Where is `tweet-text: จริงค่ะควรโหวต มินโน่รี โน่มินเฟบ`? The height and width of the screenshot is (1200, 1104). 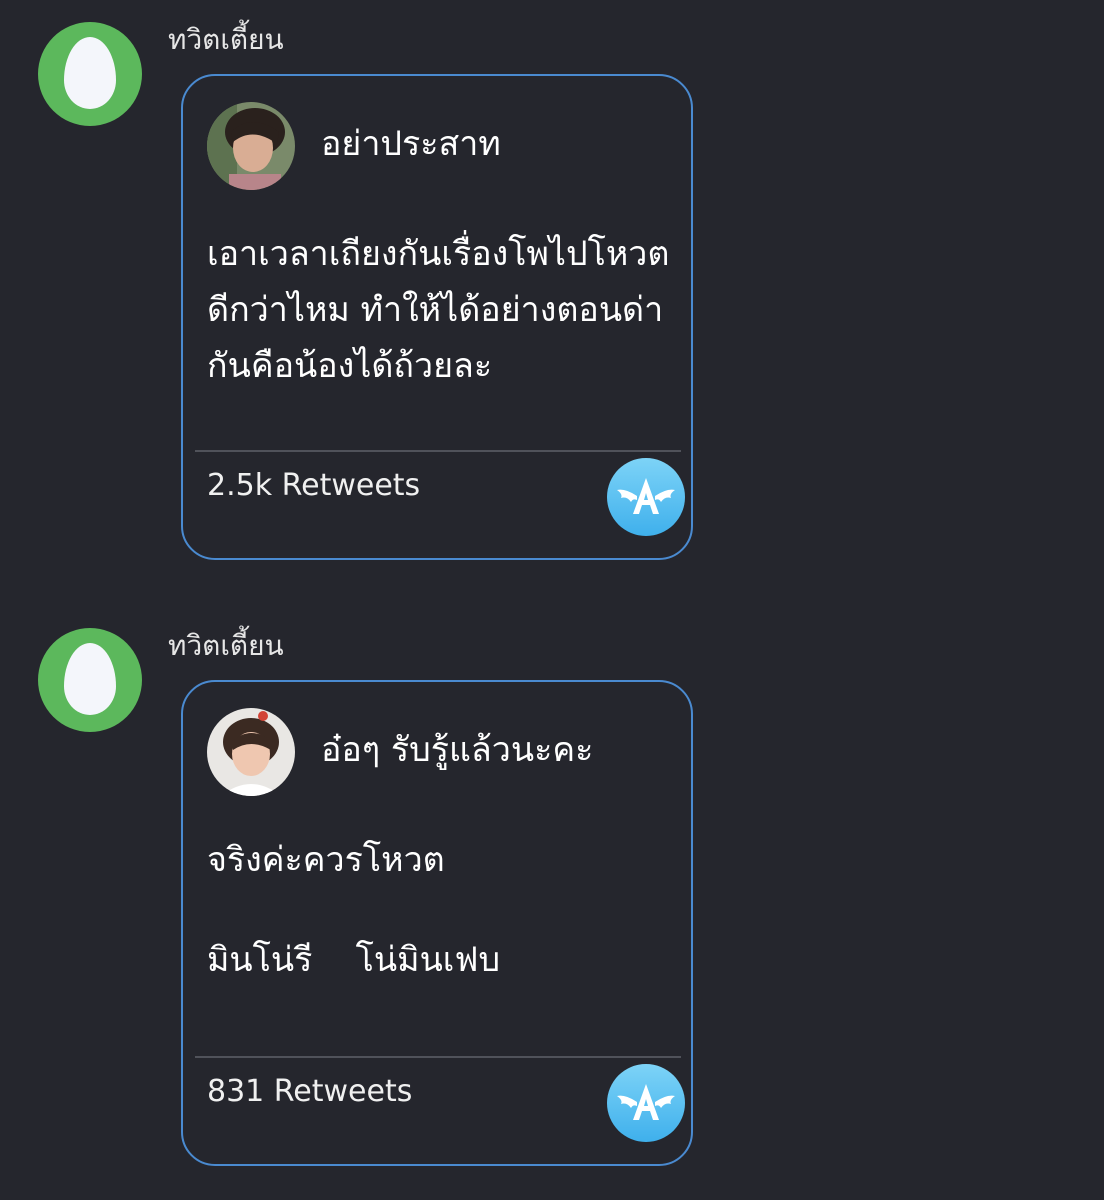
tweet-text: จริงค่ะควรโหวต มินโน่รี โน่มินเฟบ is located at coordinates (442, 910).